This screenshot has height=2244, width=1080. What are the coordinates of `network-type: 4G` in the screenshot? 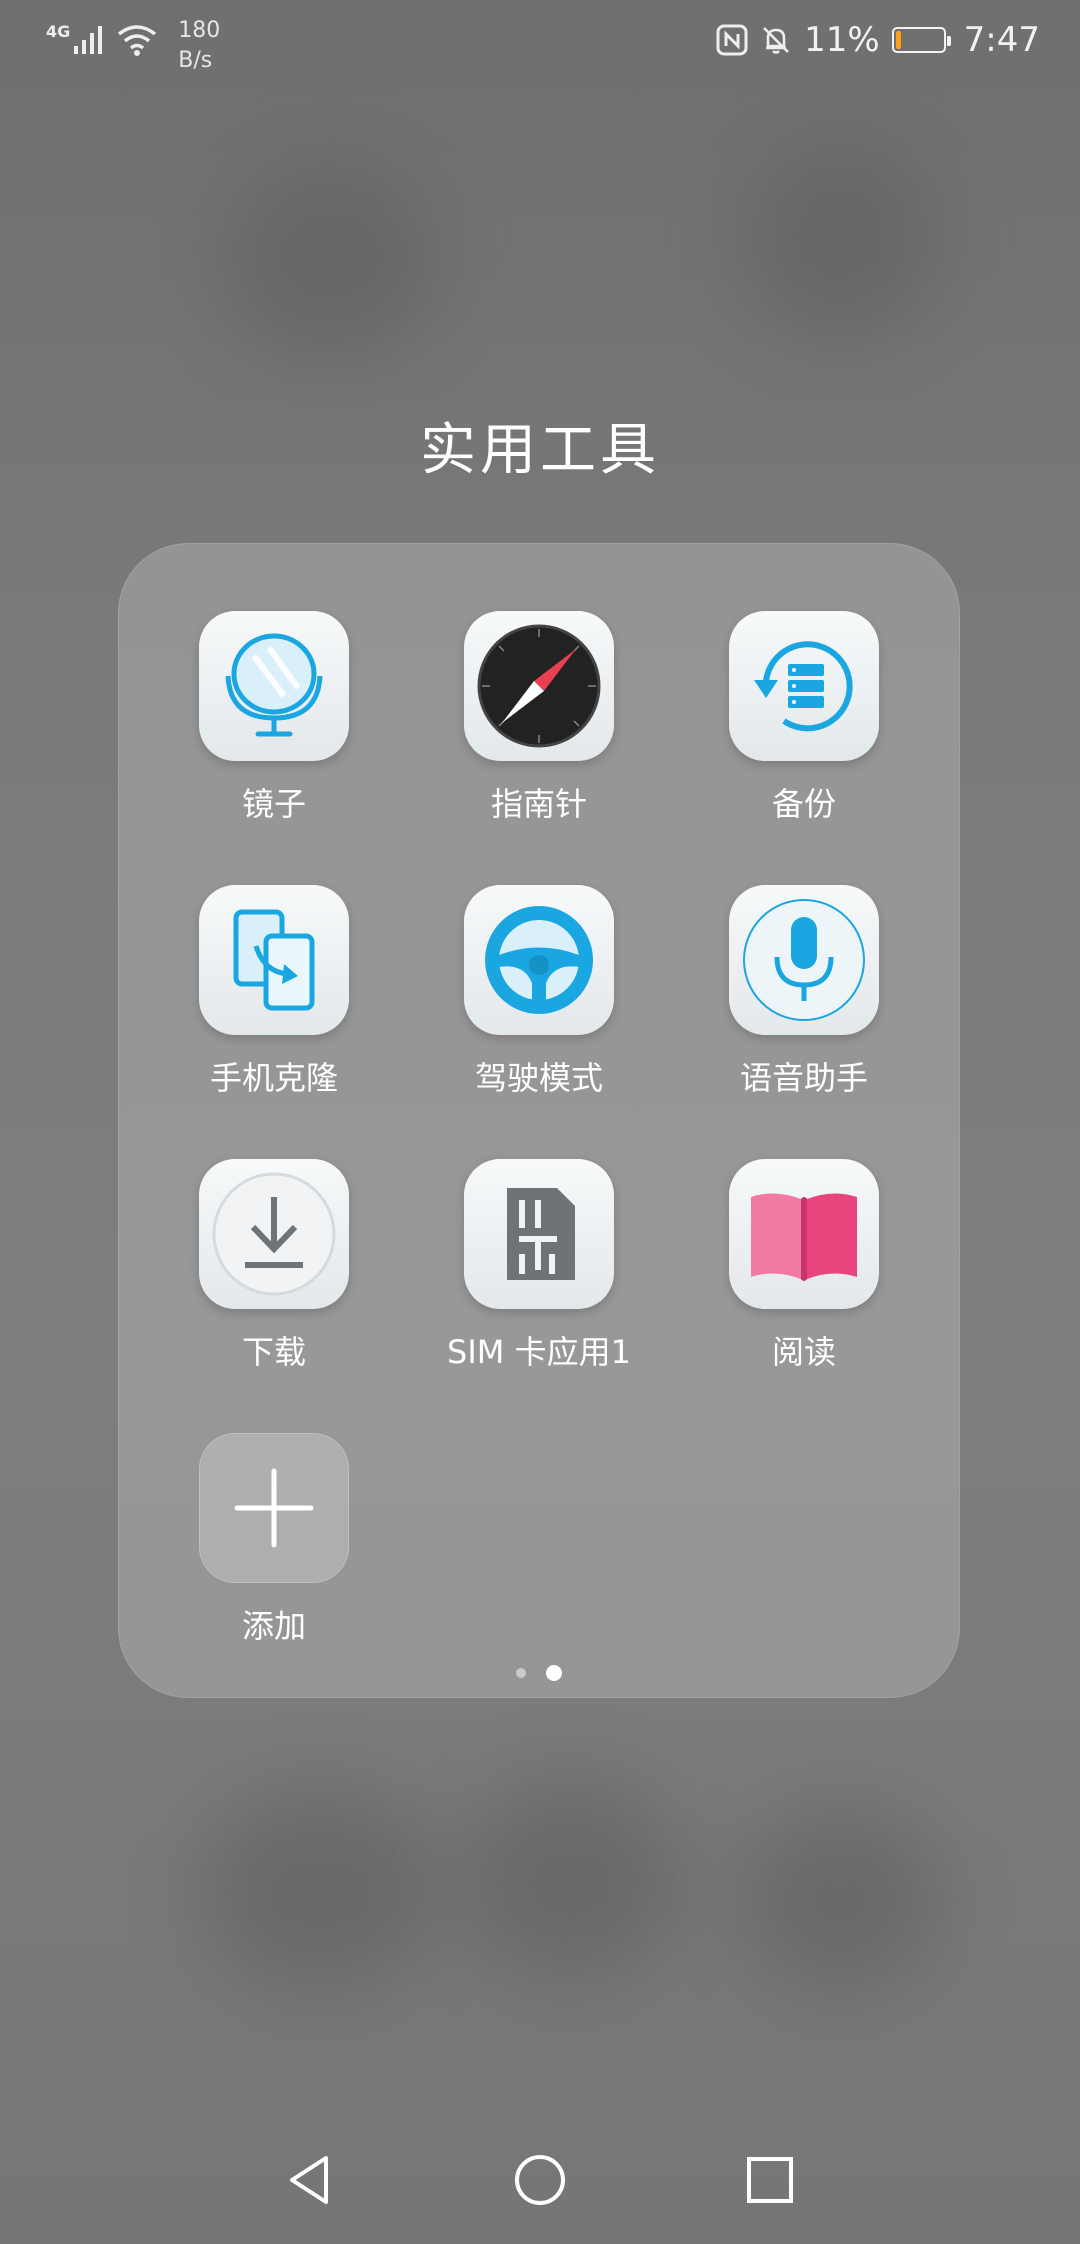 It's located at (58, 31).